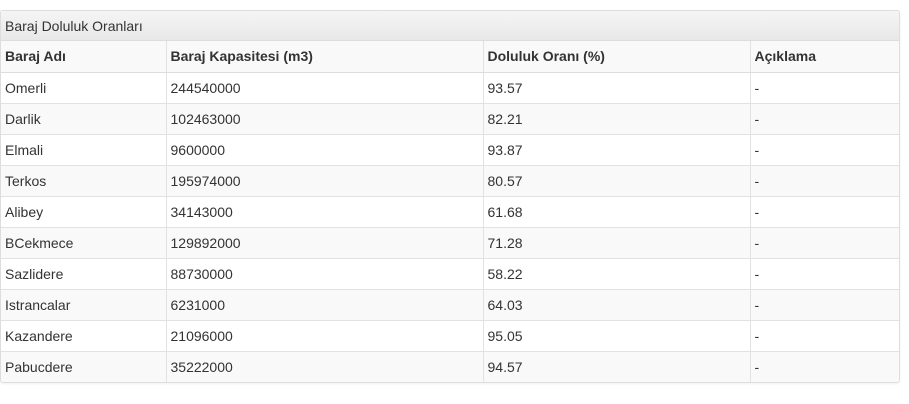  What do you see at coordinates (616, 87) in the screenshot?
I see `fill-rate-cell: 93.57` at bounding box center [616, 87].